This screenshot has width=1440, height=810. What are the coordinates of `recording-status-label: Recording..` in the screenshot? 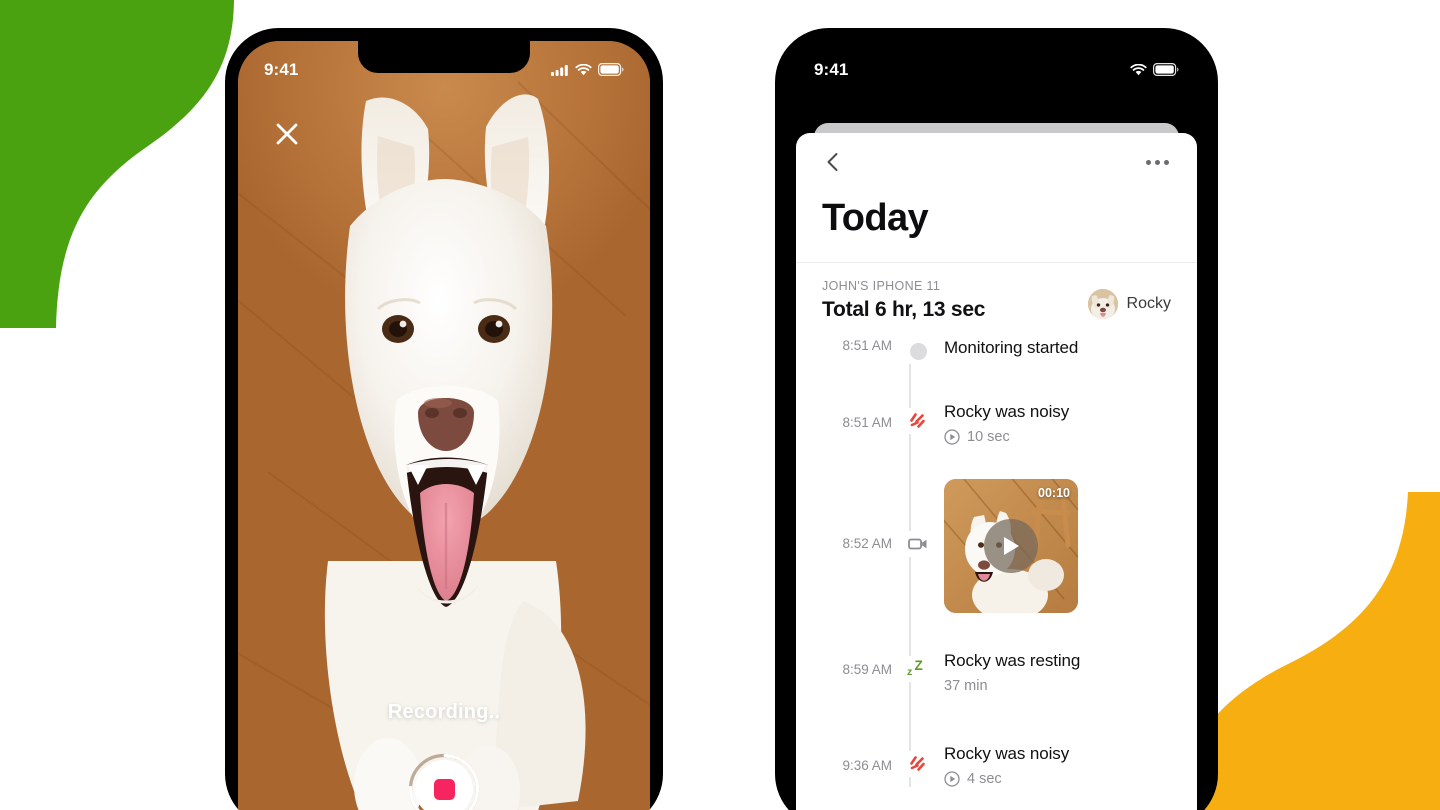 It's located at (444, 712).